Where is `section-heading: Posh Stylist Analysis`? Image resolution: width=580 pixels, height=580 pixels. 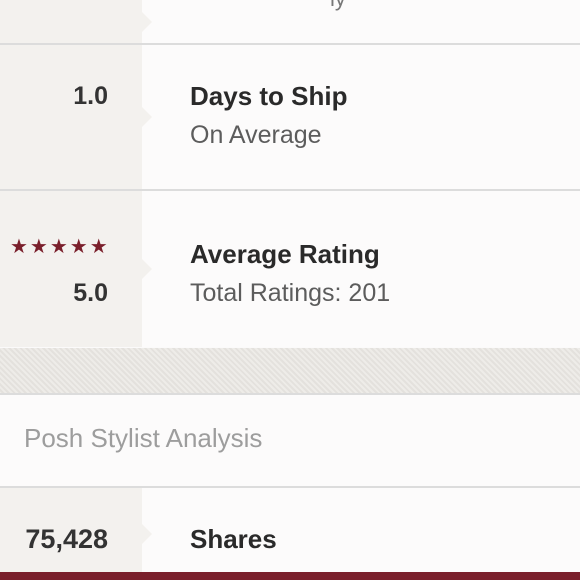
section-heading: Posh Stylist Analysis is located at coordinates (143, 438).